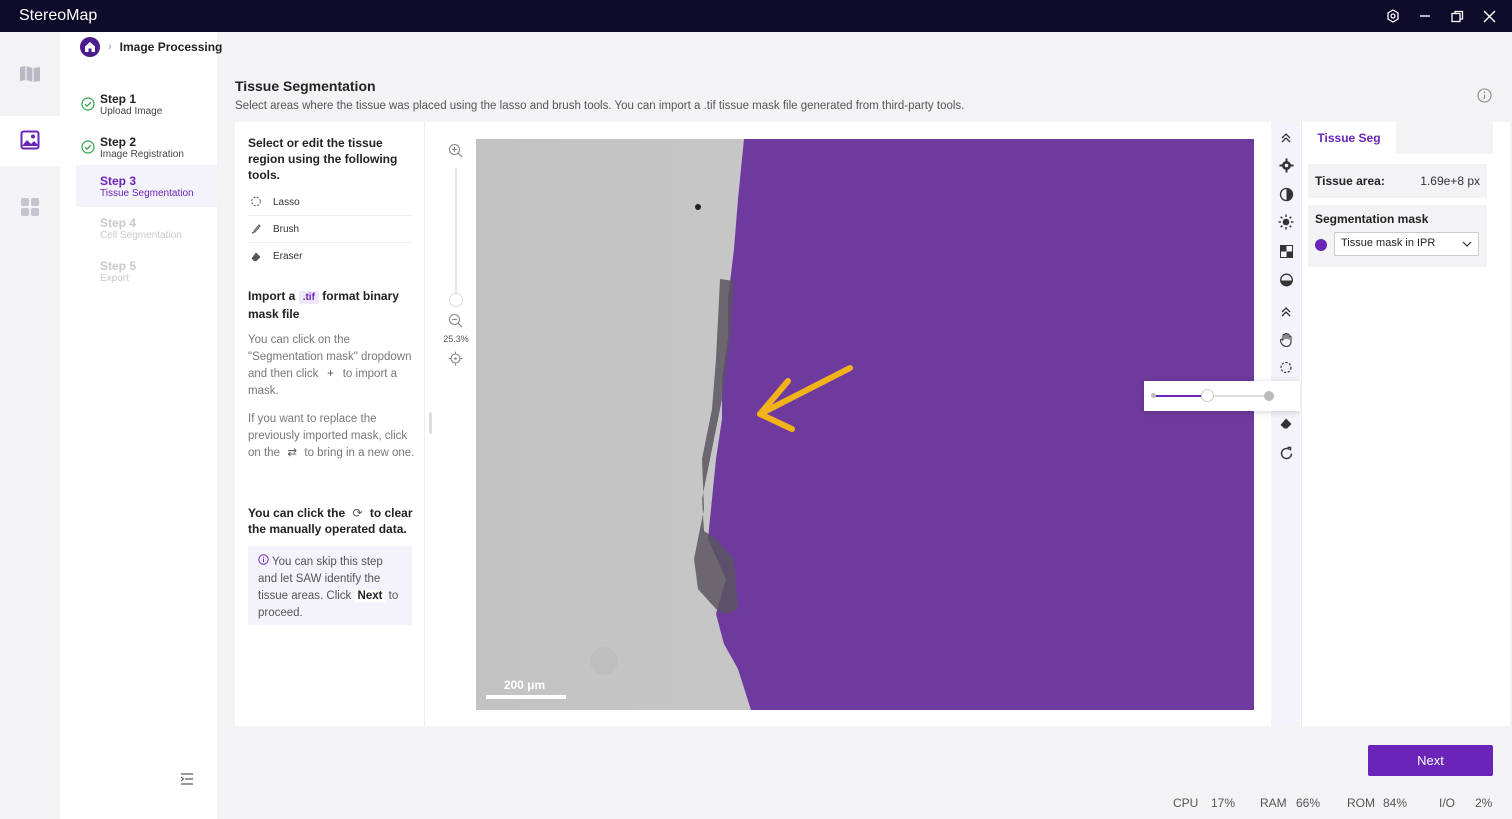 Image resolution: width=1512 pixels, height=819 pixels. Describe the element at coordinates (424, 424) in the screenshot. I see `column-divider` at that location.